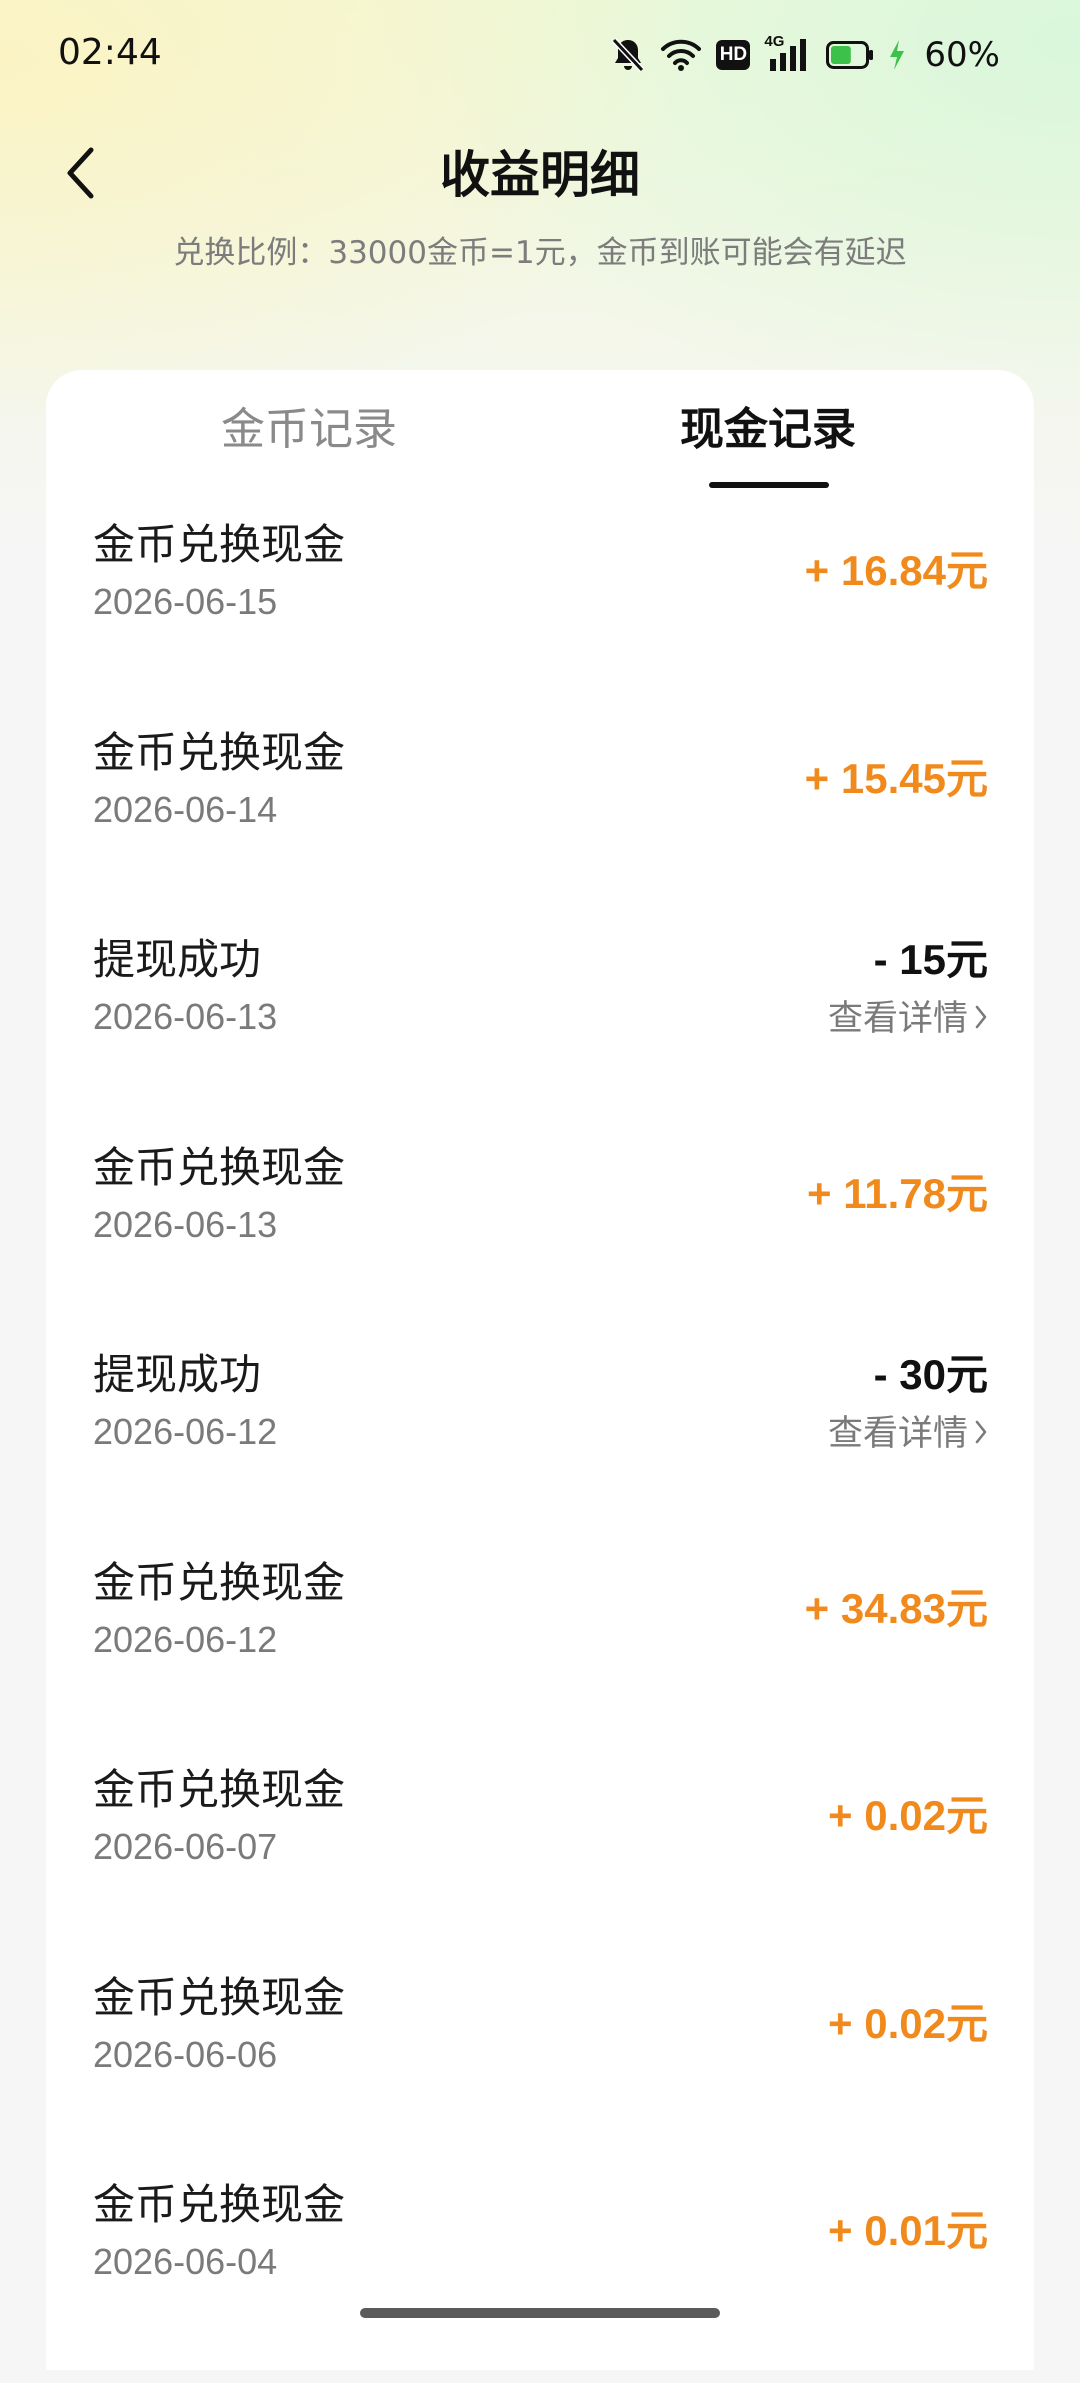 The image size is (1080, 2383). I want to click on record-amount-value: + 15.45, so click(875, 778).